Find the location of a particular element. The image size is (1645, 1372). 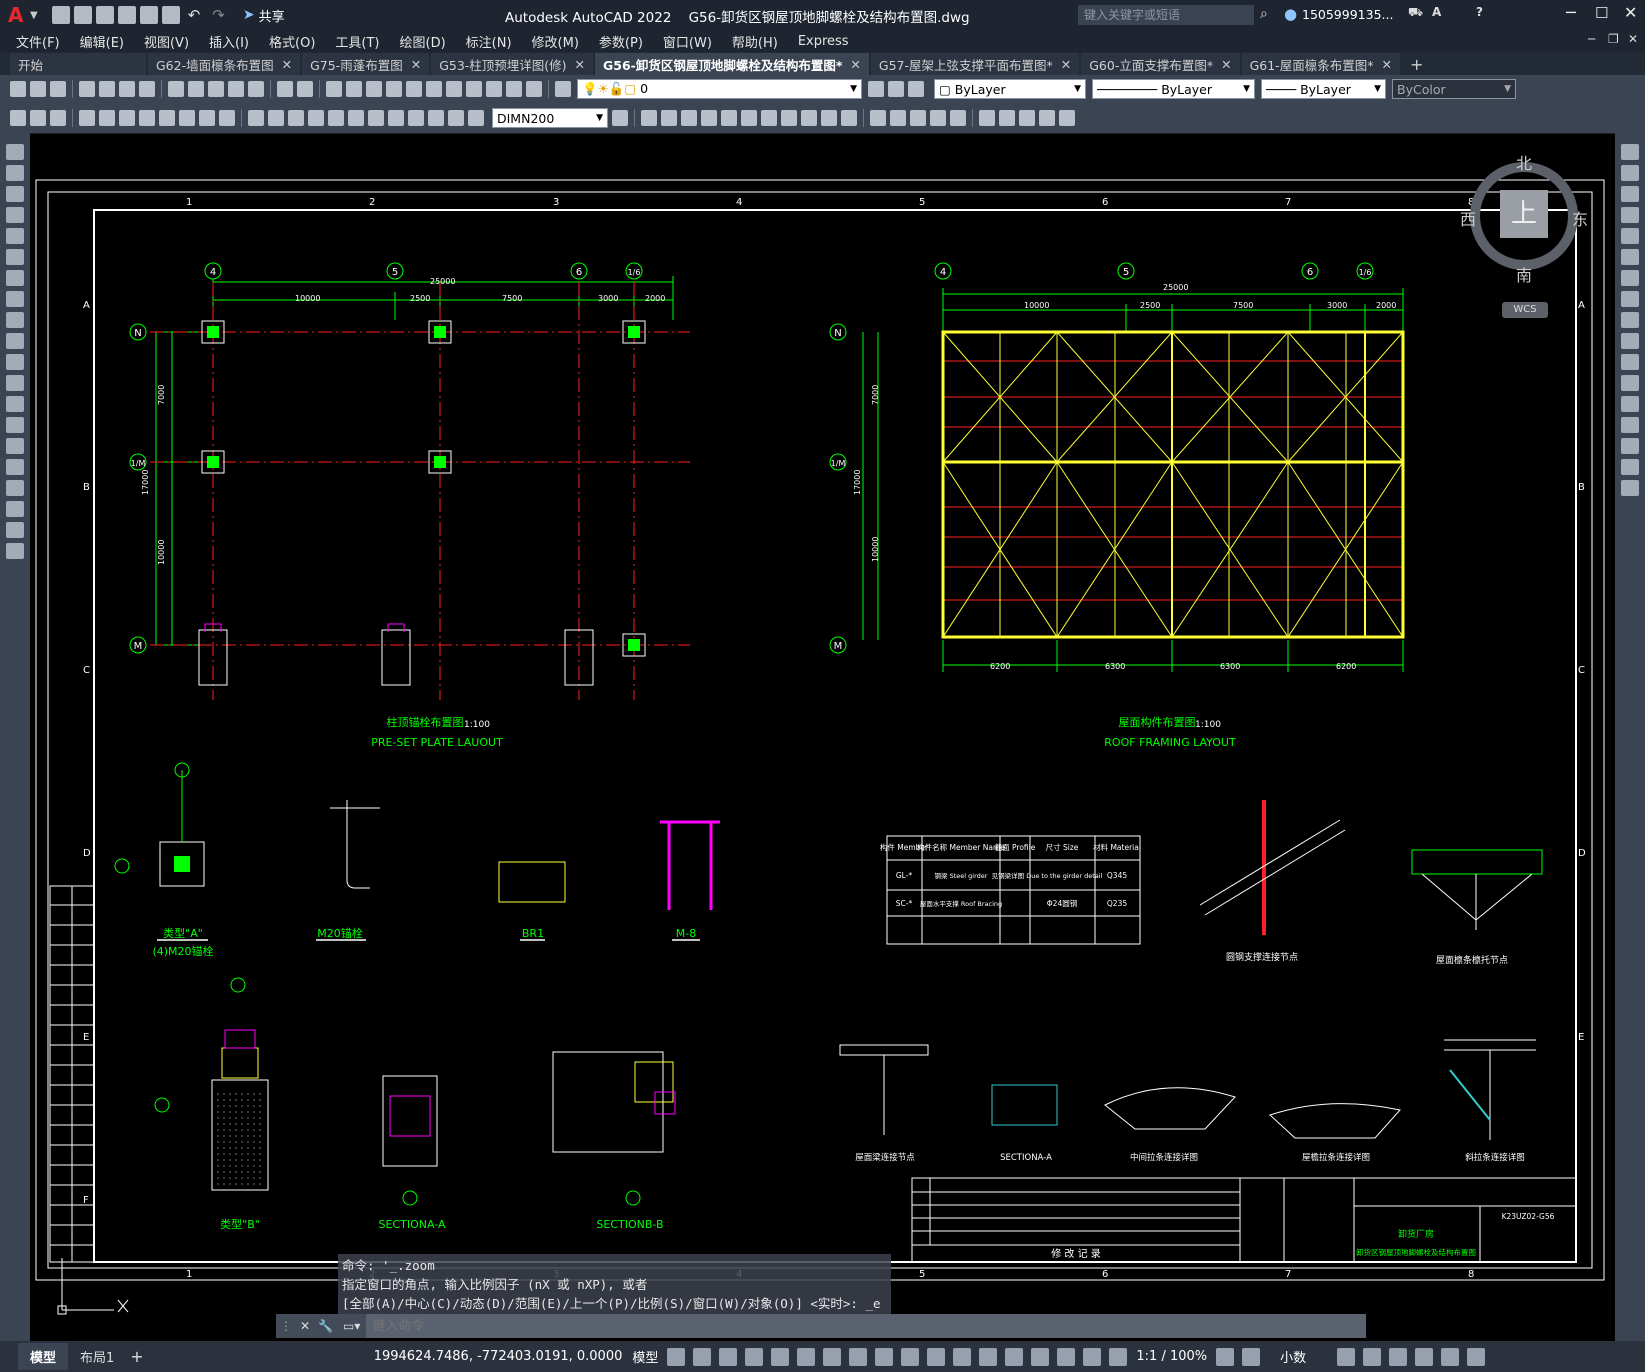

color-dropdown: ▢ ByLayer ▼ is located at coordinates (1010, 89).